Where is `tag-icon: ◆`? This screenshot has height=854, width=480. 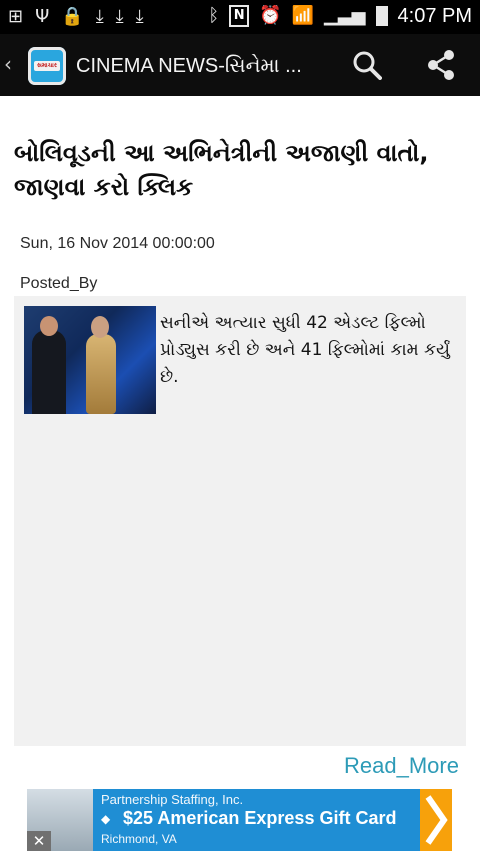
tag-icon: ◆ is located at coordinates (106, 819).